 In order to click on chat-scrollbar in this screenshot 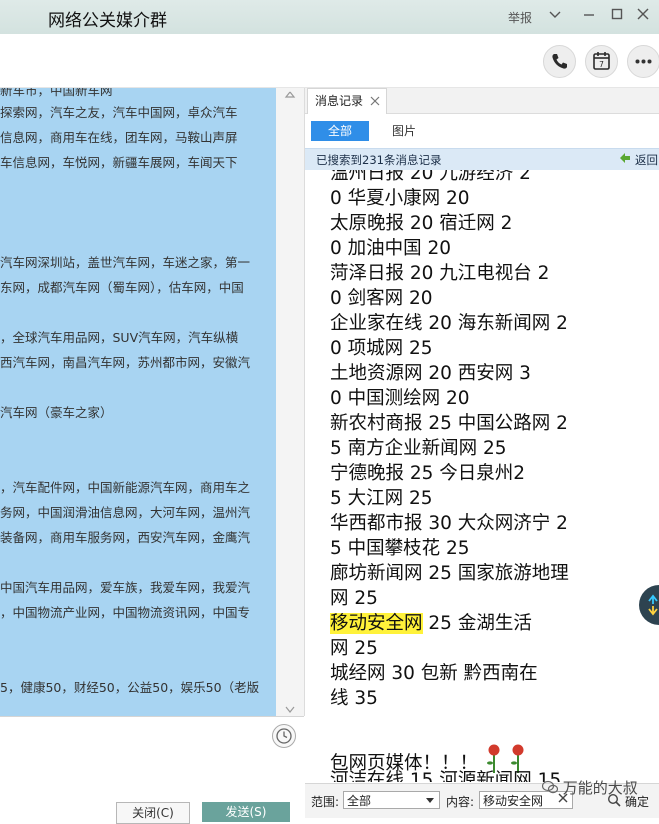, I will do `click(290, 402)`.